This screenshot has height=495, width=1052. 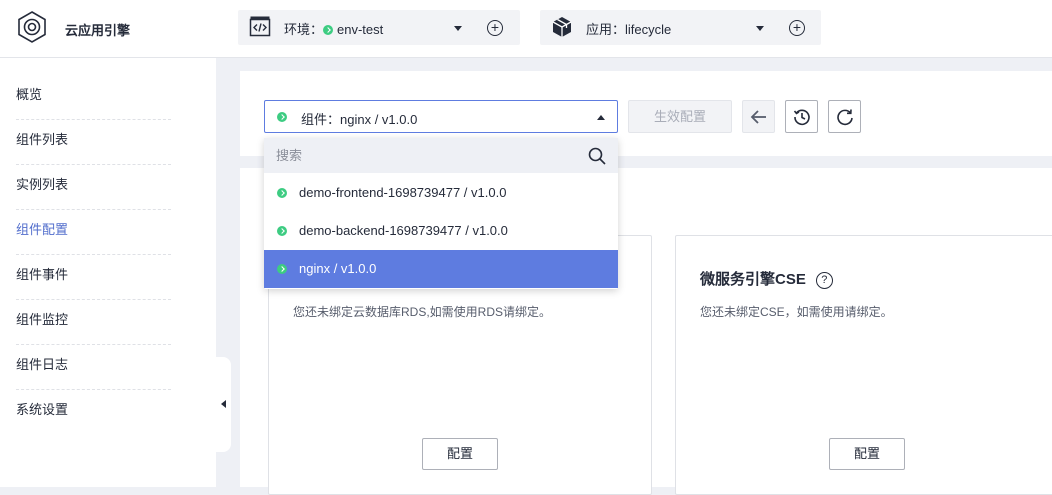 What do you see at coordinates (93, 367) in the screenshot?
I see `sidebar-item-component-logs: 组件日志` at bounding box center [93, 367].